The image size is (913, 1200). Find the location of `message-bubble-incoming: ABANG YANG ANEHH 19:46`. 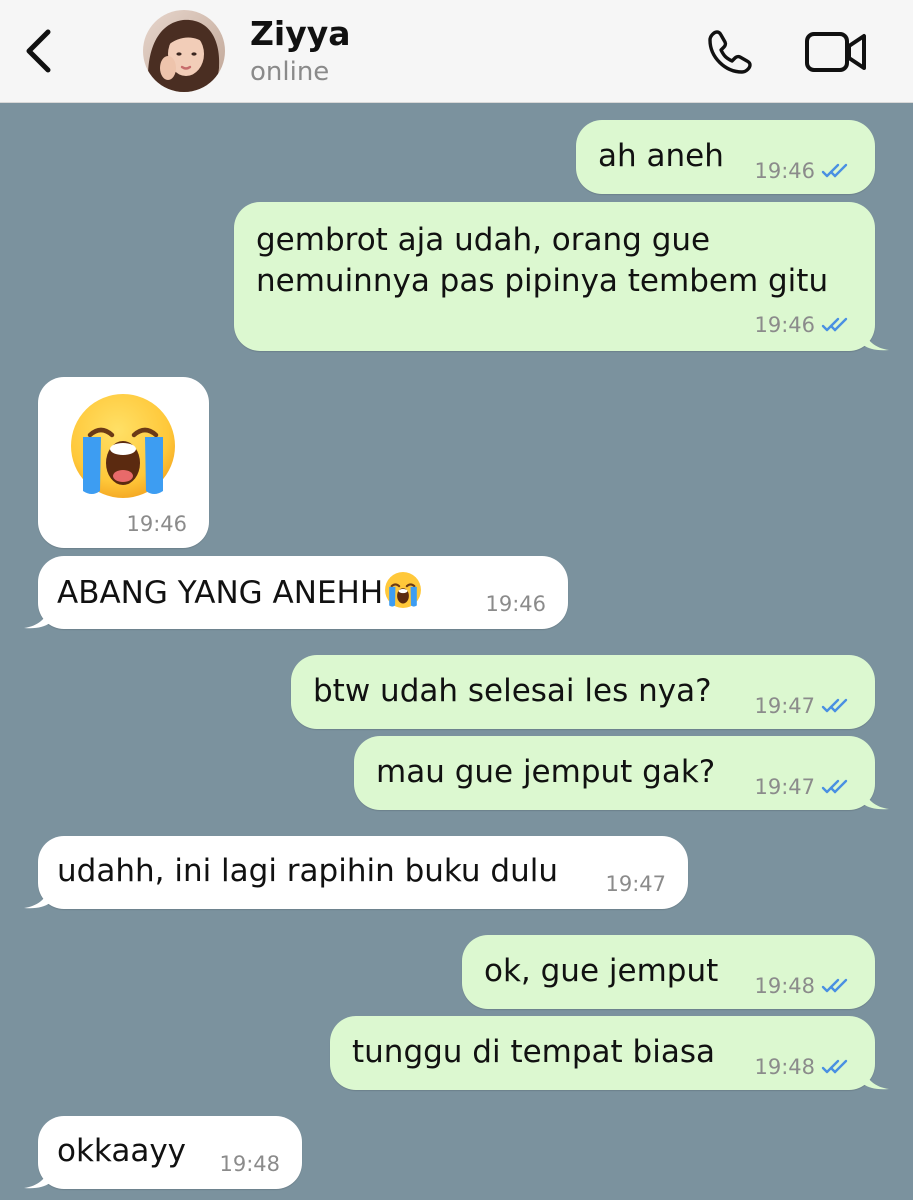

message-bubble-incoming: ABANG YANG ANEHH 19:46 is located at coordinates (296, 592).